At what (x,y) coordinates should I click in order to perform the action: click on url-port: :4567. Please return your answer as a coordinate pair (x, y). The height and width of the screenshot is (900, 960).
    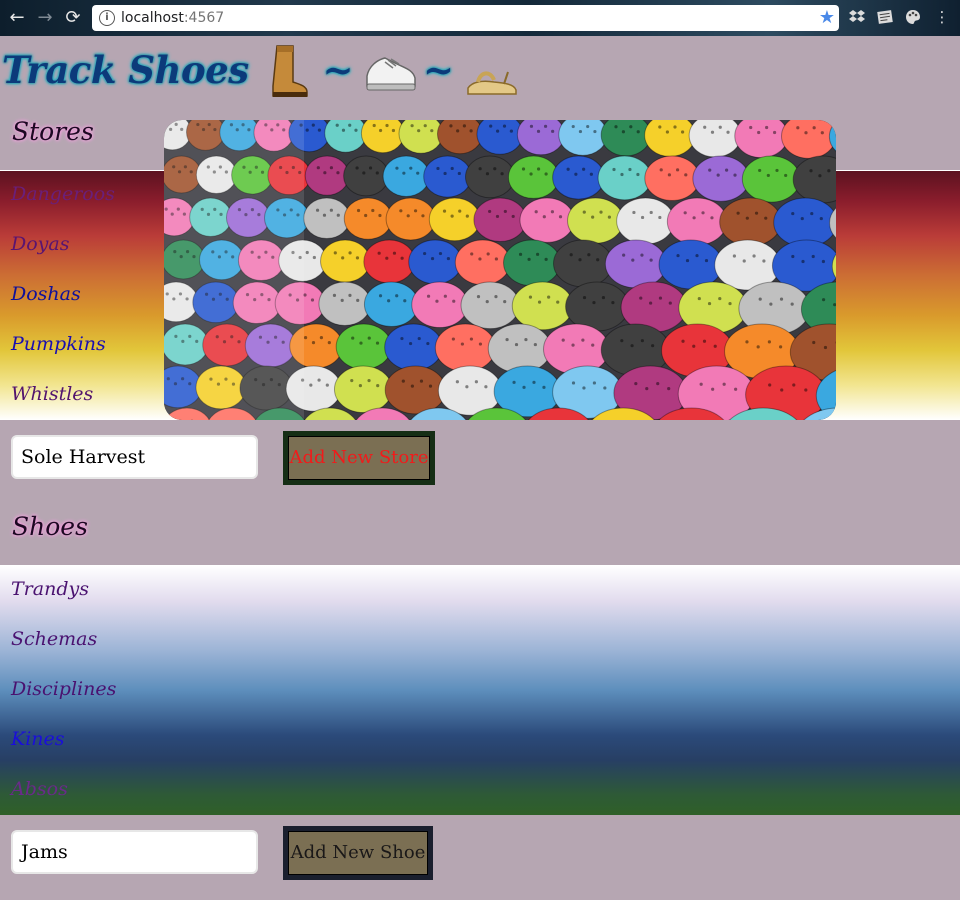
    Looking at the image, I should click on (204, 18).